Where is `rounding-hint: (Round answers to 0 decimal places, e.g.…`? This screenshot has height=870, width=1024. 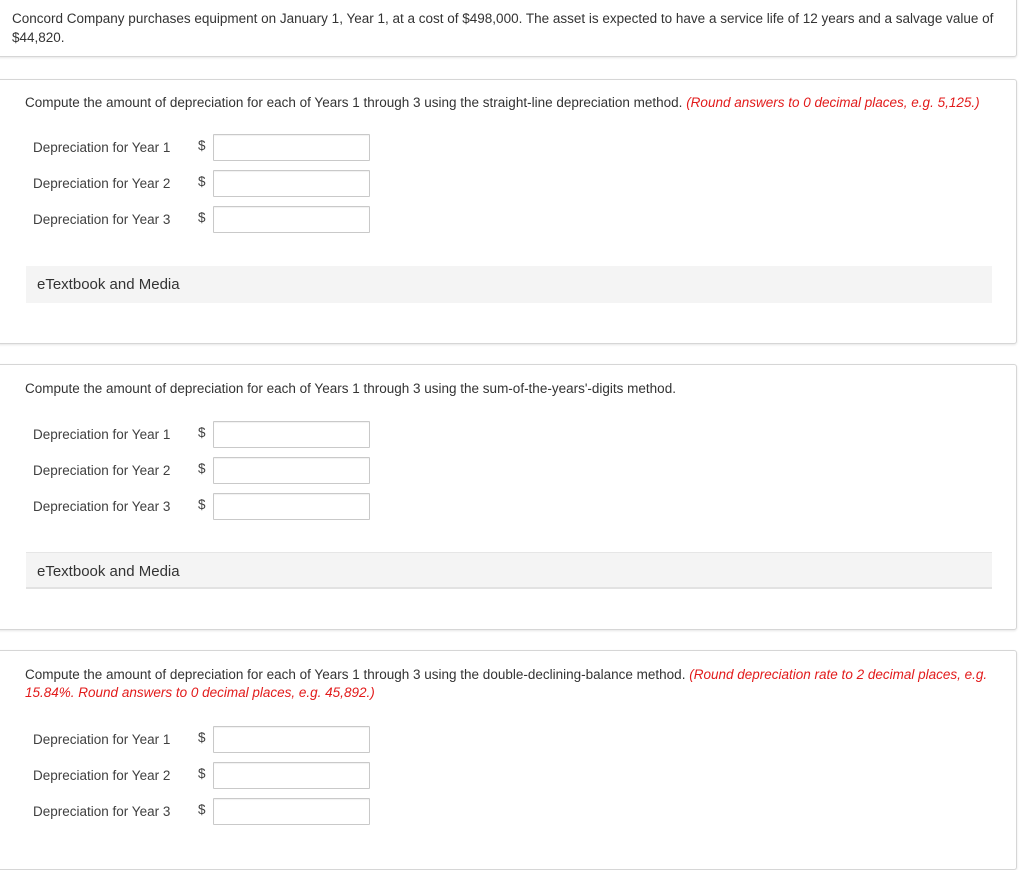
rounding-hint: (Round answers to 0 decimal places, e.g.… is located at coordinates (833, 102).